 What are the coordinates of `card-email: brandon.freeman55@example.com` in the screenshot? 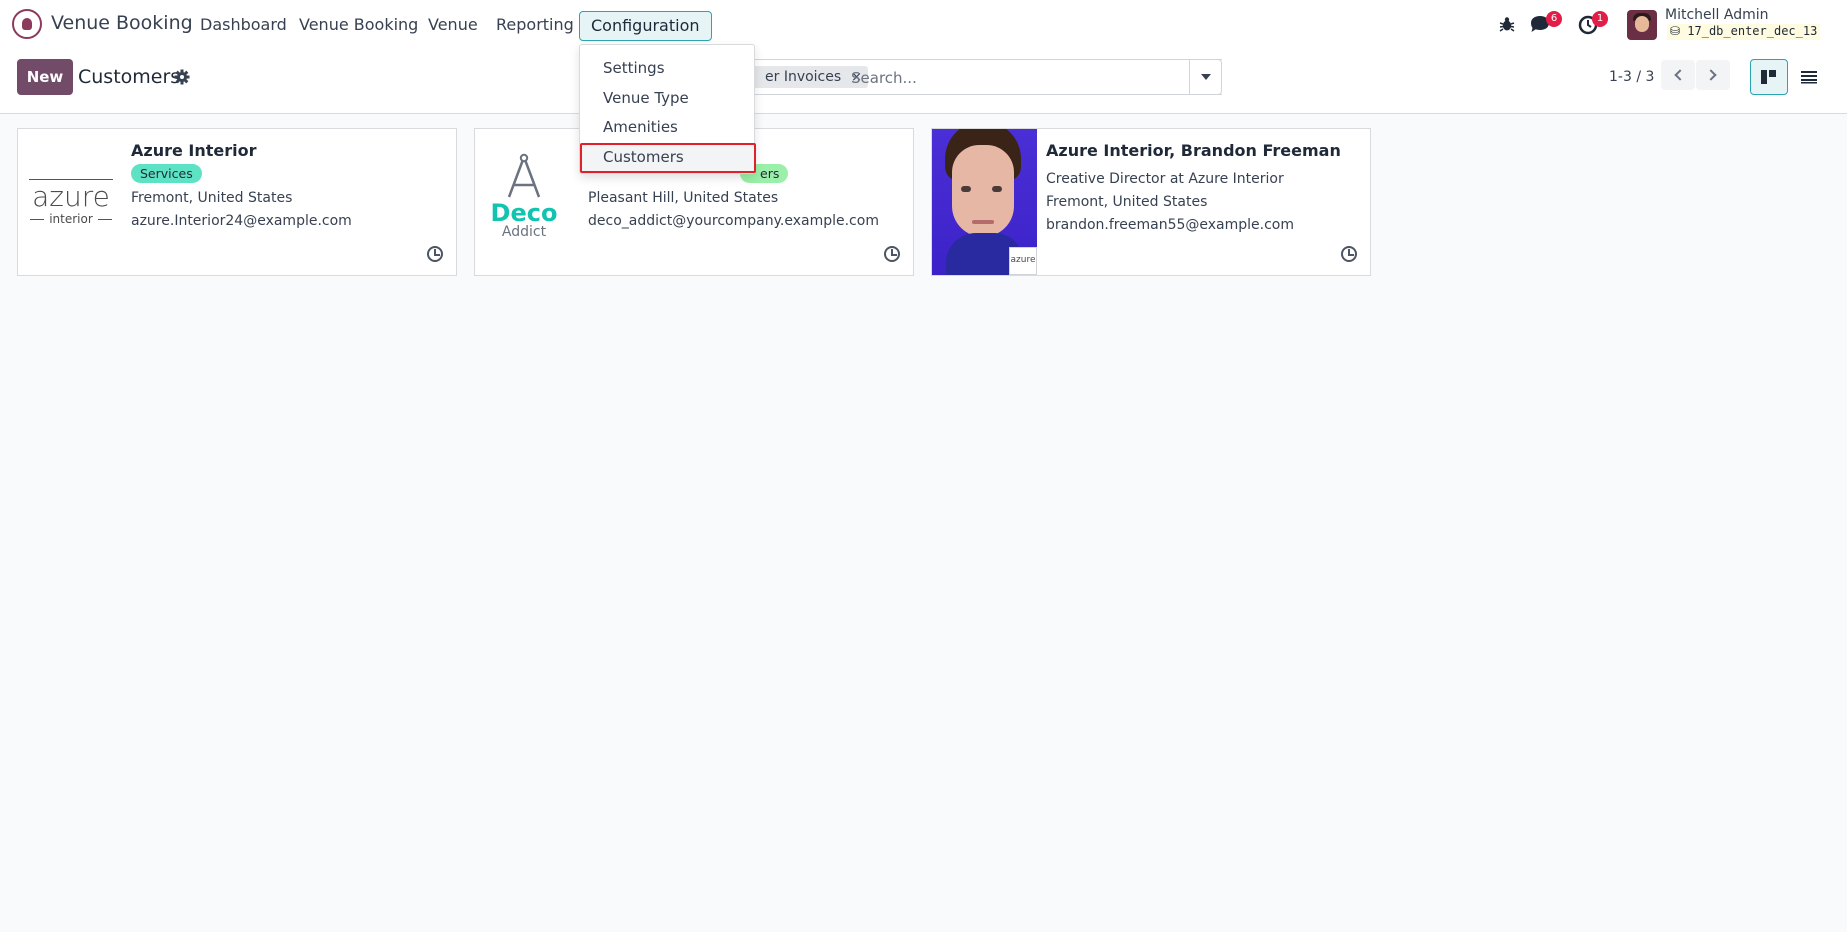 It's located at (1170, 225).